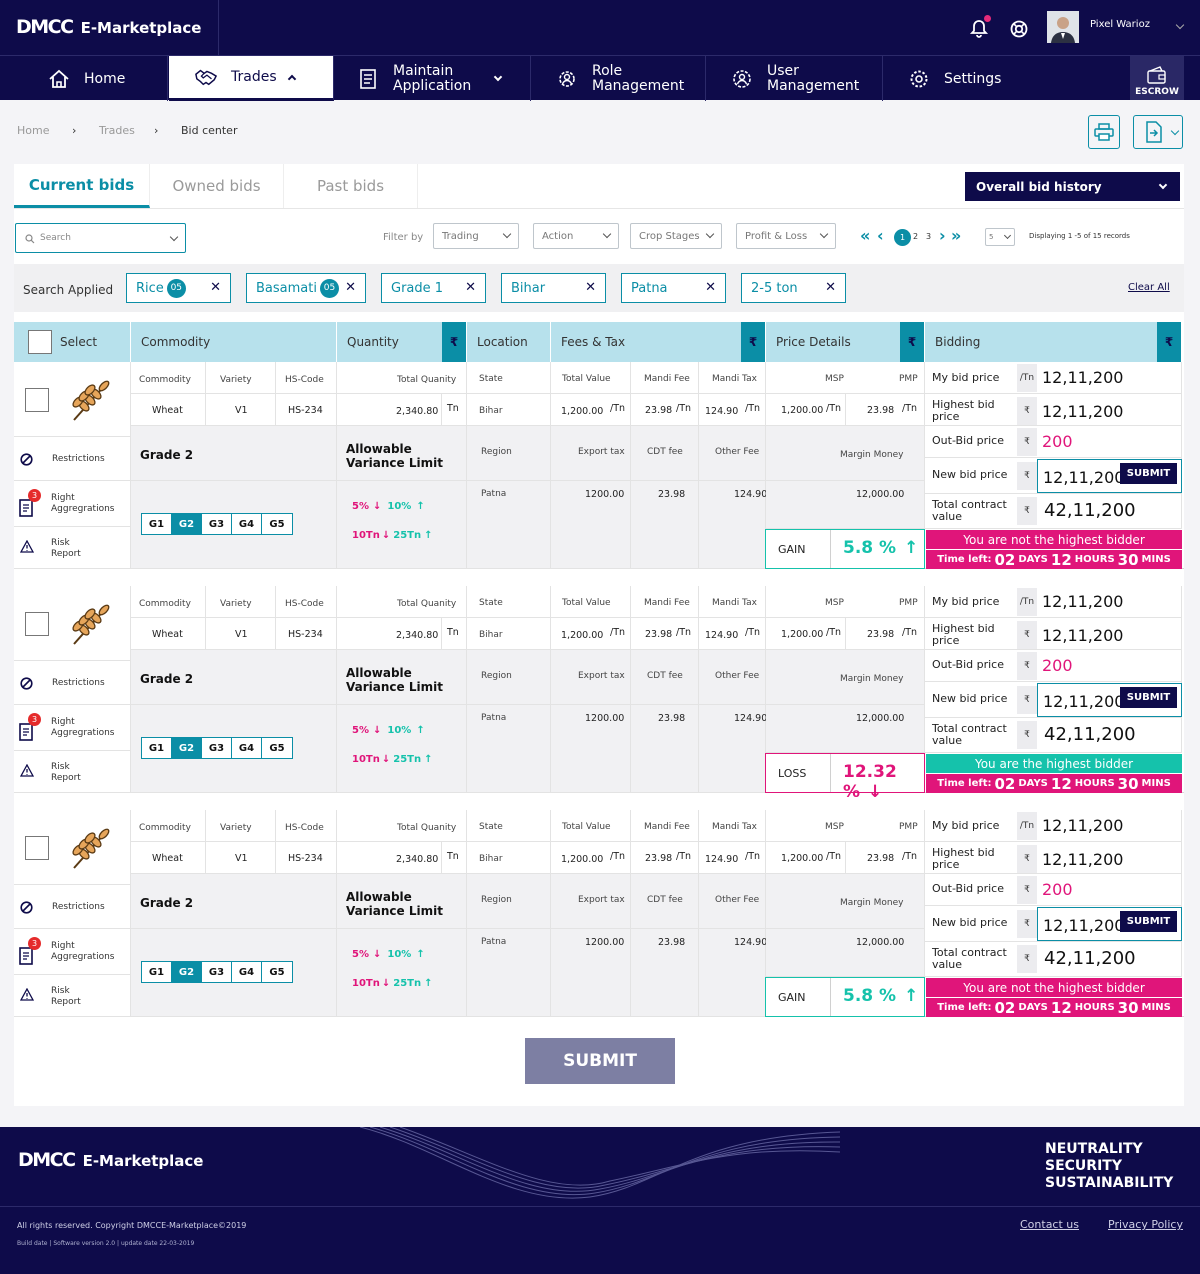 This screenshot has height=1274, width=1200. I want to click on trading-filter: Trading, so click(476, 236).